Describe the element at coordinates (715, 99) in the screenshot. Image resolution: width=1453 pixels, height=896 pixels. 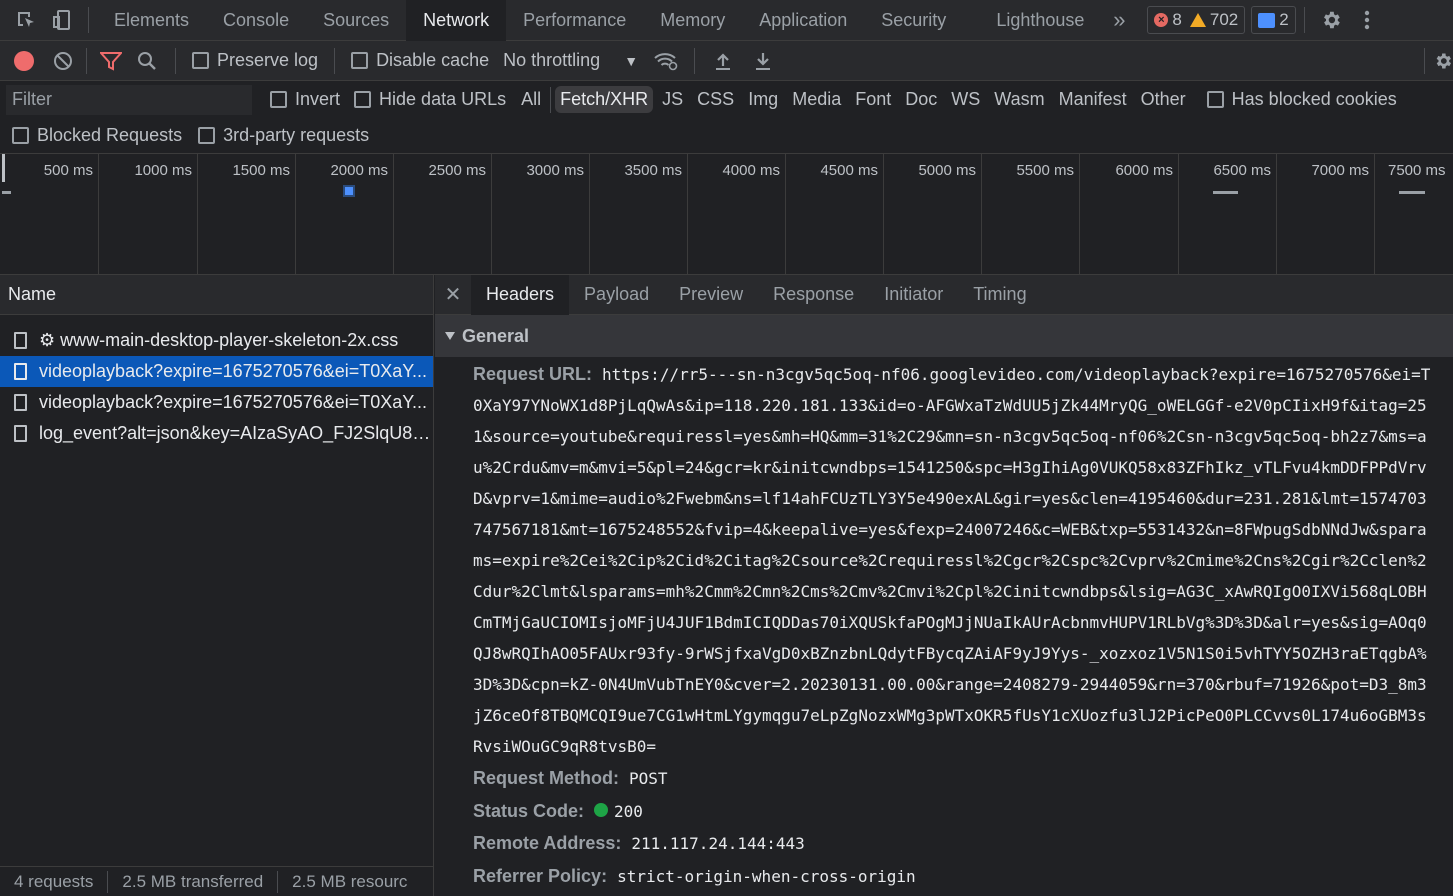
I see `type-filter-css: CSS` at that location.